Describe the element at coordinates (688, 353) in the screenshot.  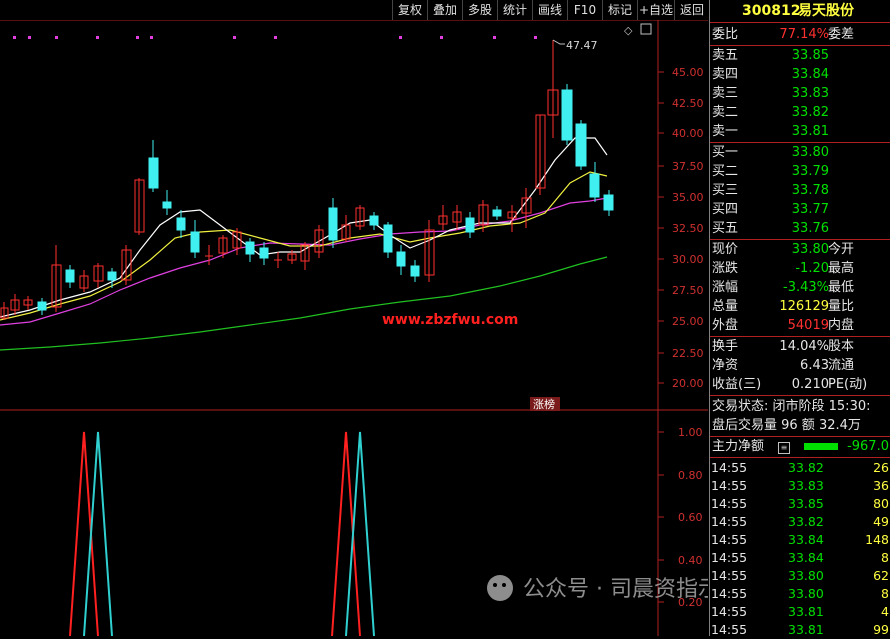
I see `price-label: 22.50` at that location.